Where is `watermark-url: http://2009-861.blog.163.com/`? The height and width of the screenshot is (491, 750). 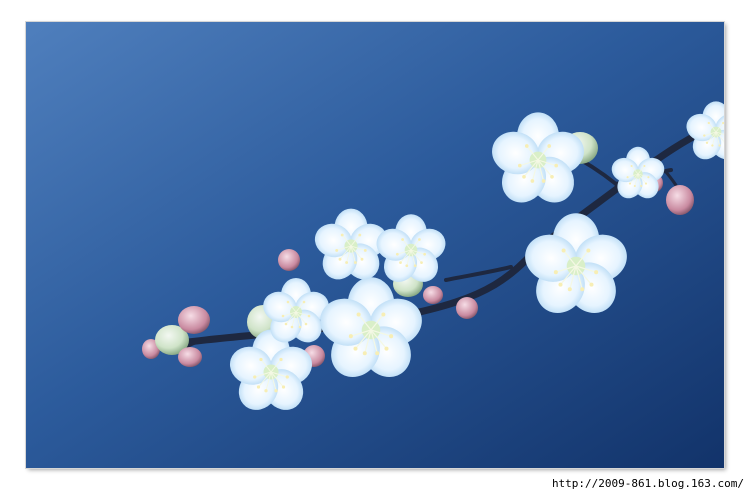 watermark-url: http://2009-861.blog.163.com/ is located at coordinates (647, 483).